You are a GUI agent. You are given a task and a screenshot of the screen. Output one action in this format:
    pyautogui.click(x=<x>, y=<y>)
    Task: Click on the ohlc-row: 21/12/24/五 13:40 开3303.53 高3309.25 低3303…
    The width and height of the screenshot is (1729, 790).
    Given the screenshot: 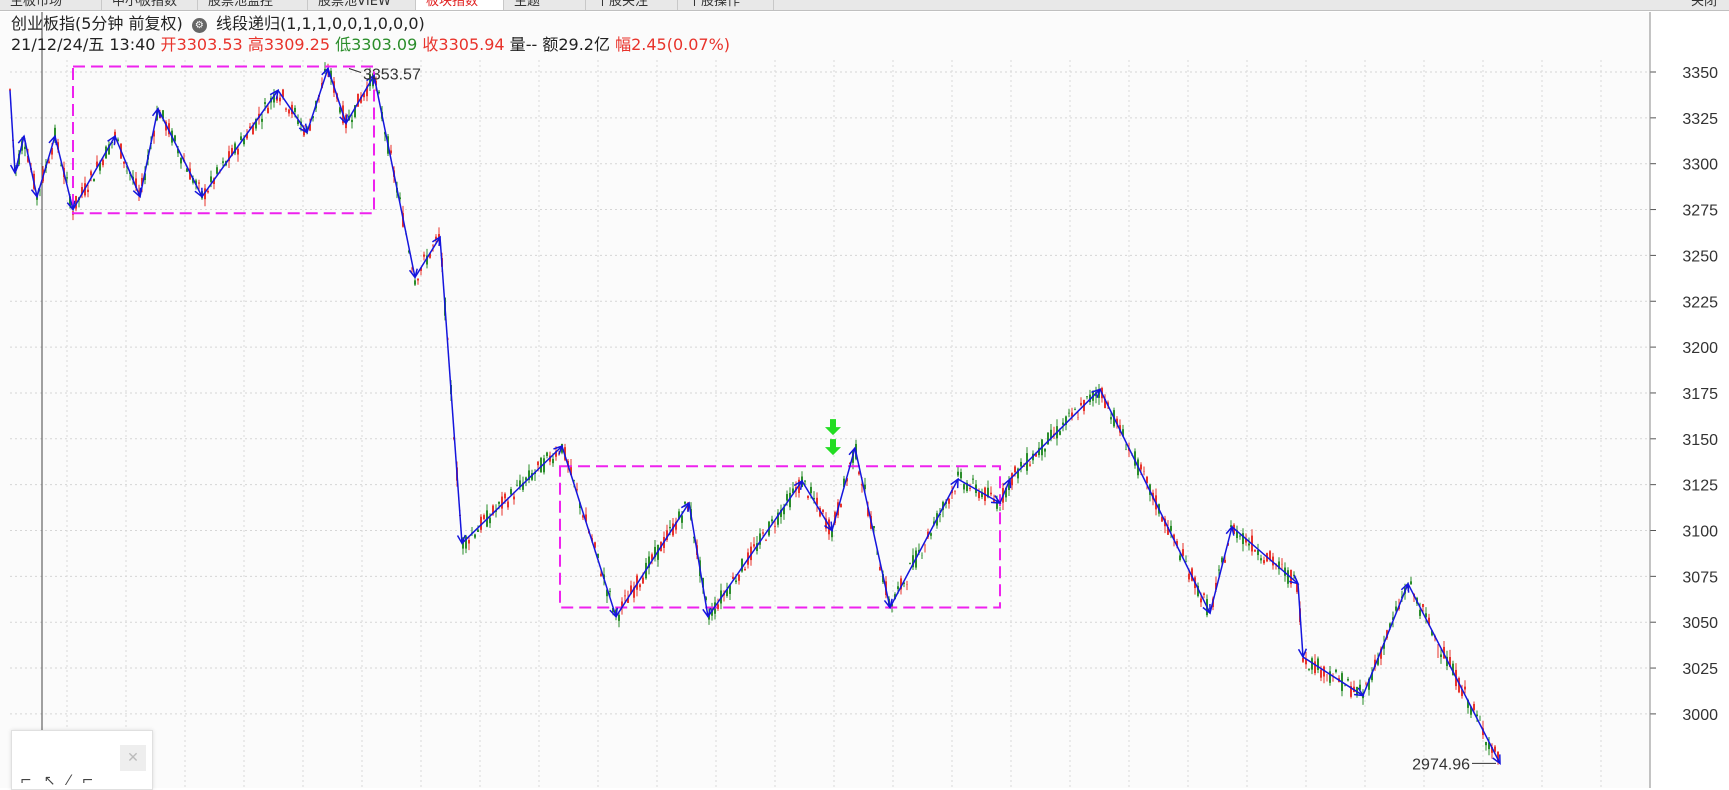 What is the action you would take?
    pyautogui.click(x=370, y=45)
    